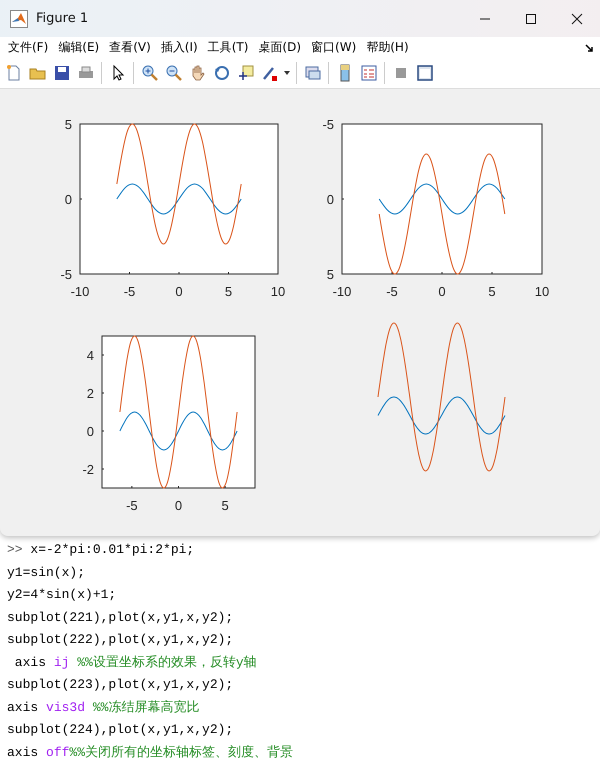  Describe the element at coordinates (228, 47) in the screenshot. I see `menu-item: 工具(T)` at that location.